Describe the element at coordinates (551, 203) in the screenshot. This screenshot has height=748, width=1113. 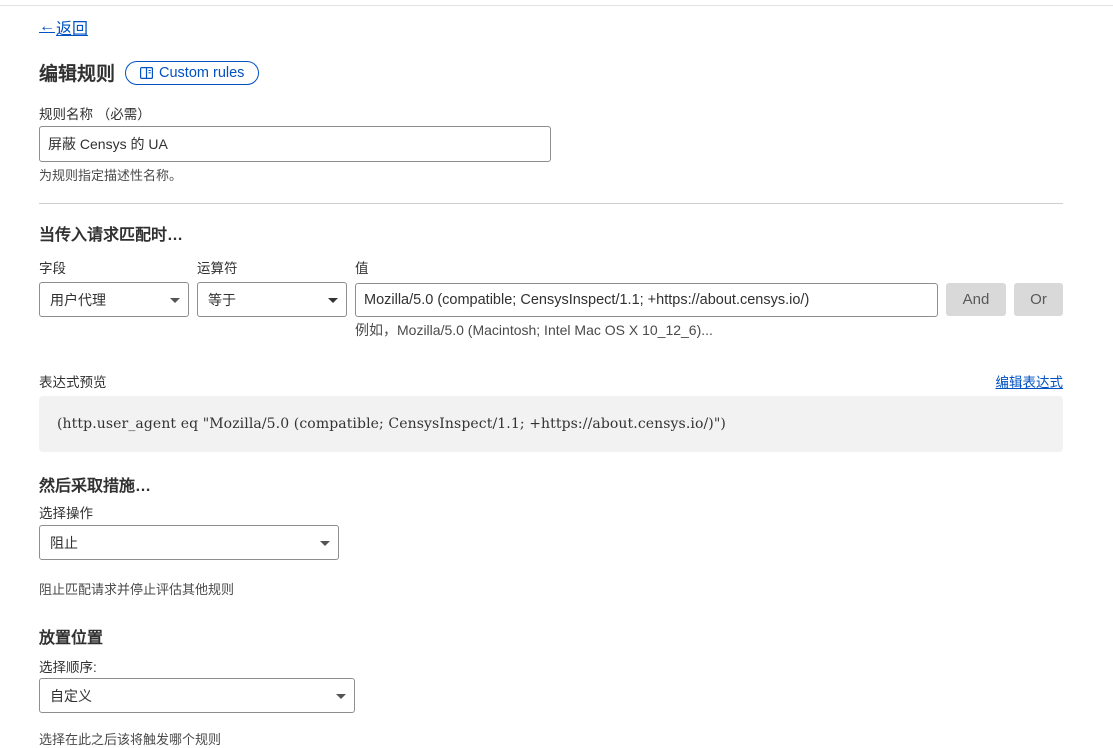
I see `section-divider` at that location.